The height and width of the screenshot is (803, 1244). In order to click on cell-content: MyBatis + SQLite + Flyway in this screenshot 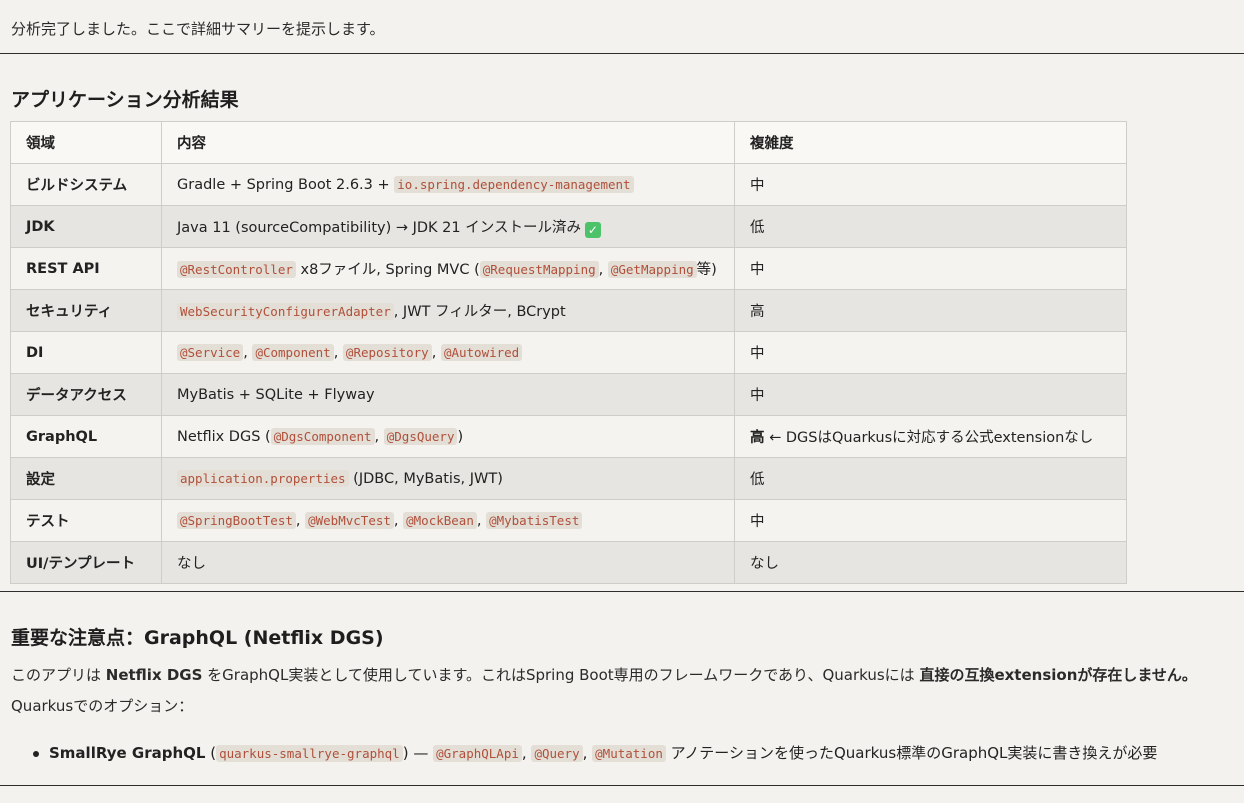, I will do `click(448, 394)`.